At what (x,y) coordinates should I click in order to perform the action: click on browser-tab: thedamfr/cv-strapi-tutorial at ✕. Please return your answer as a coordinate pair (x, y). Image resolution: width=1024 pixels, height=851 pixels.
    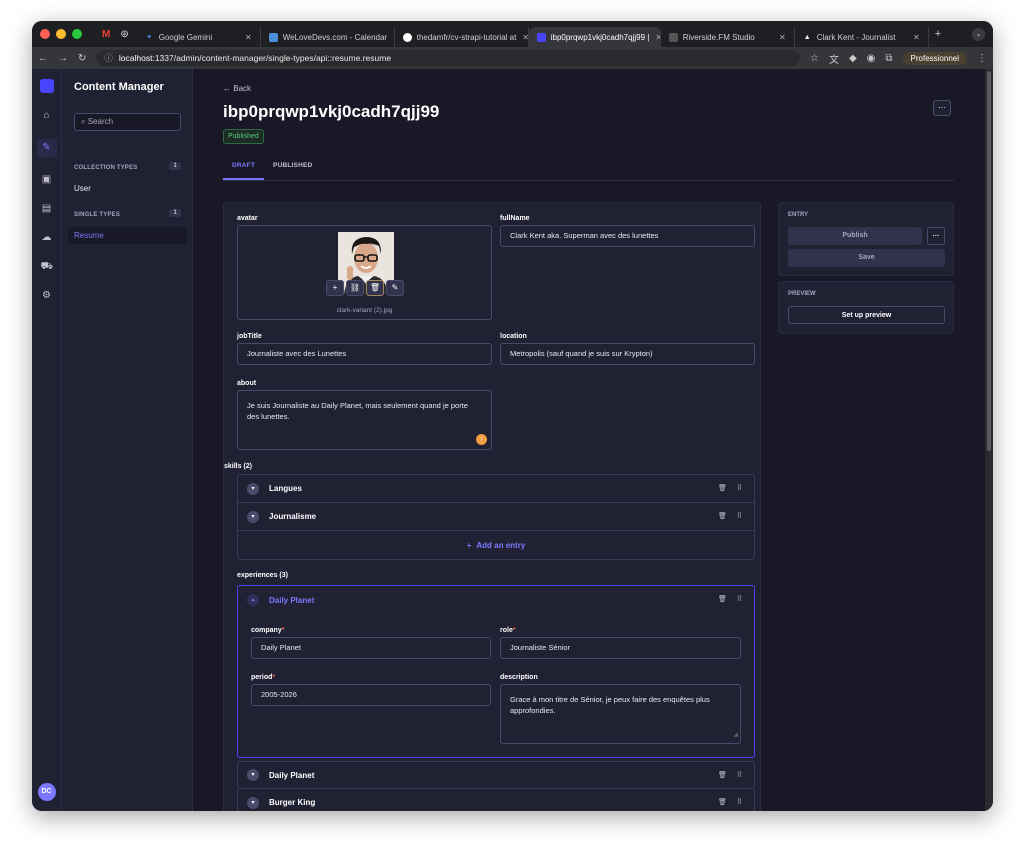
    Looking at the image, I should click on (462, 37).